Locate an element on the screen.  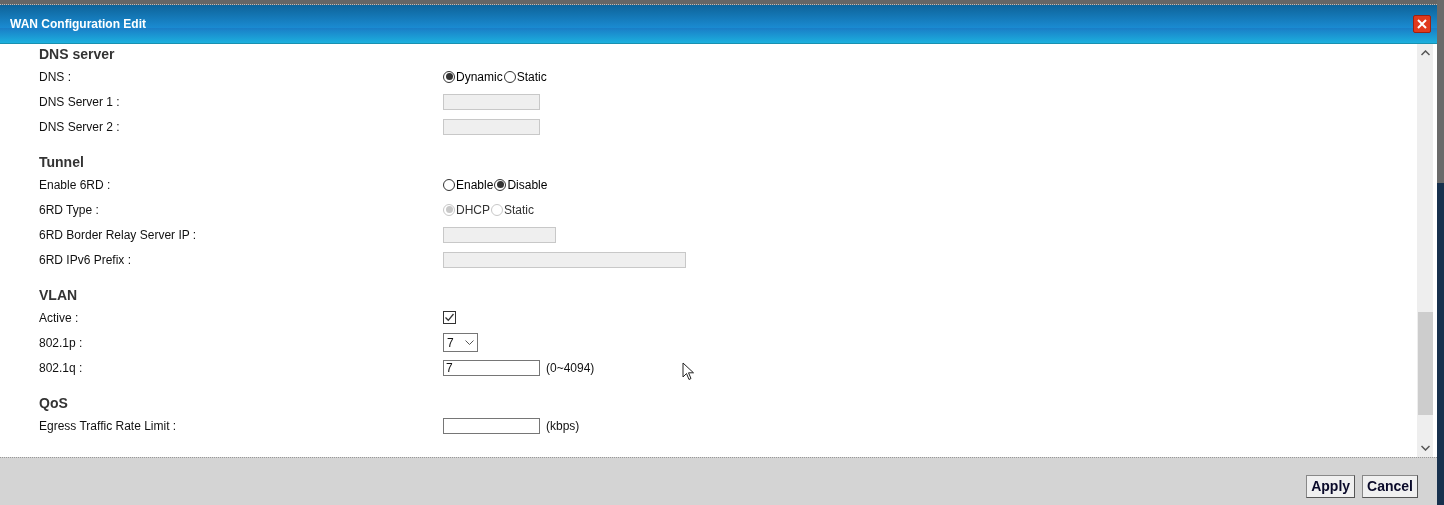
dialog-button: Cancel is located at coordinates (1390, 486).